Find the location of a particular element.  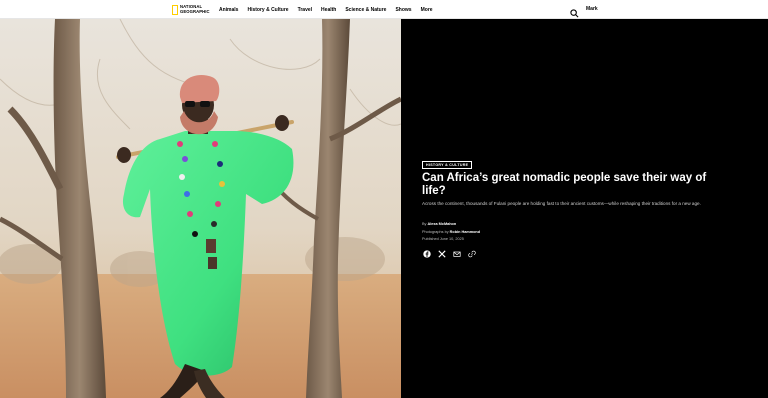

photo-credit-prefix: Photographs by is located at coordinates (435, 232).